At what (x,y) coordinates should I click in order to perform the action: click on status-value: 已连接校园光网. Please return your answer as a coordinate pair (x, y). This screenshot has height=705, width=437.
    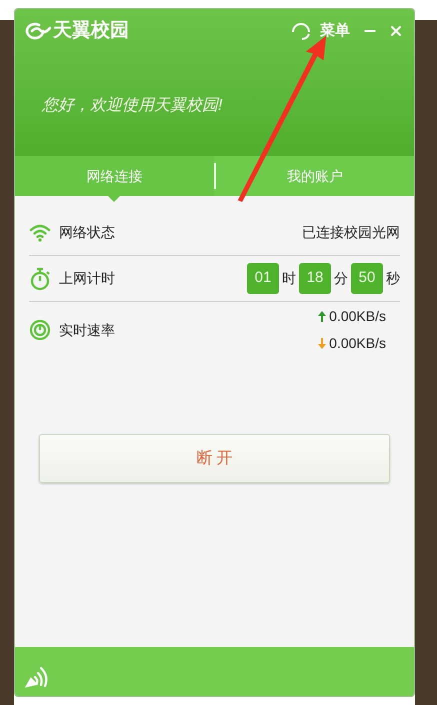
    Looking at the image, I should click on (351, 232).